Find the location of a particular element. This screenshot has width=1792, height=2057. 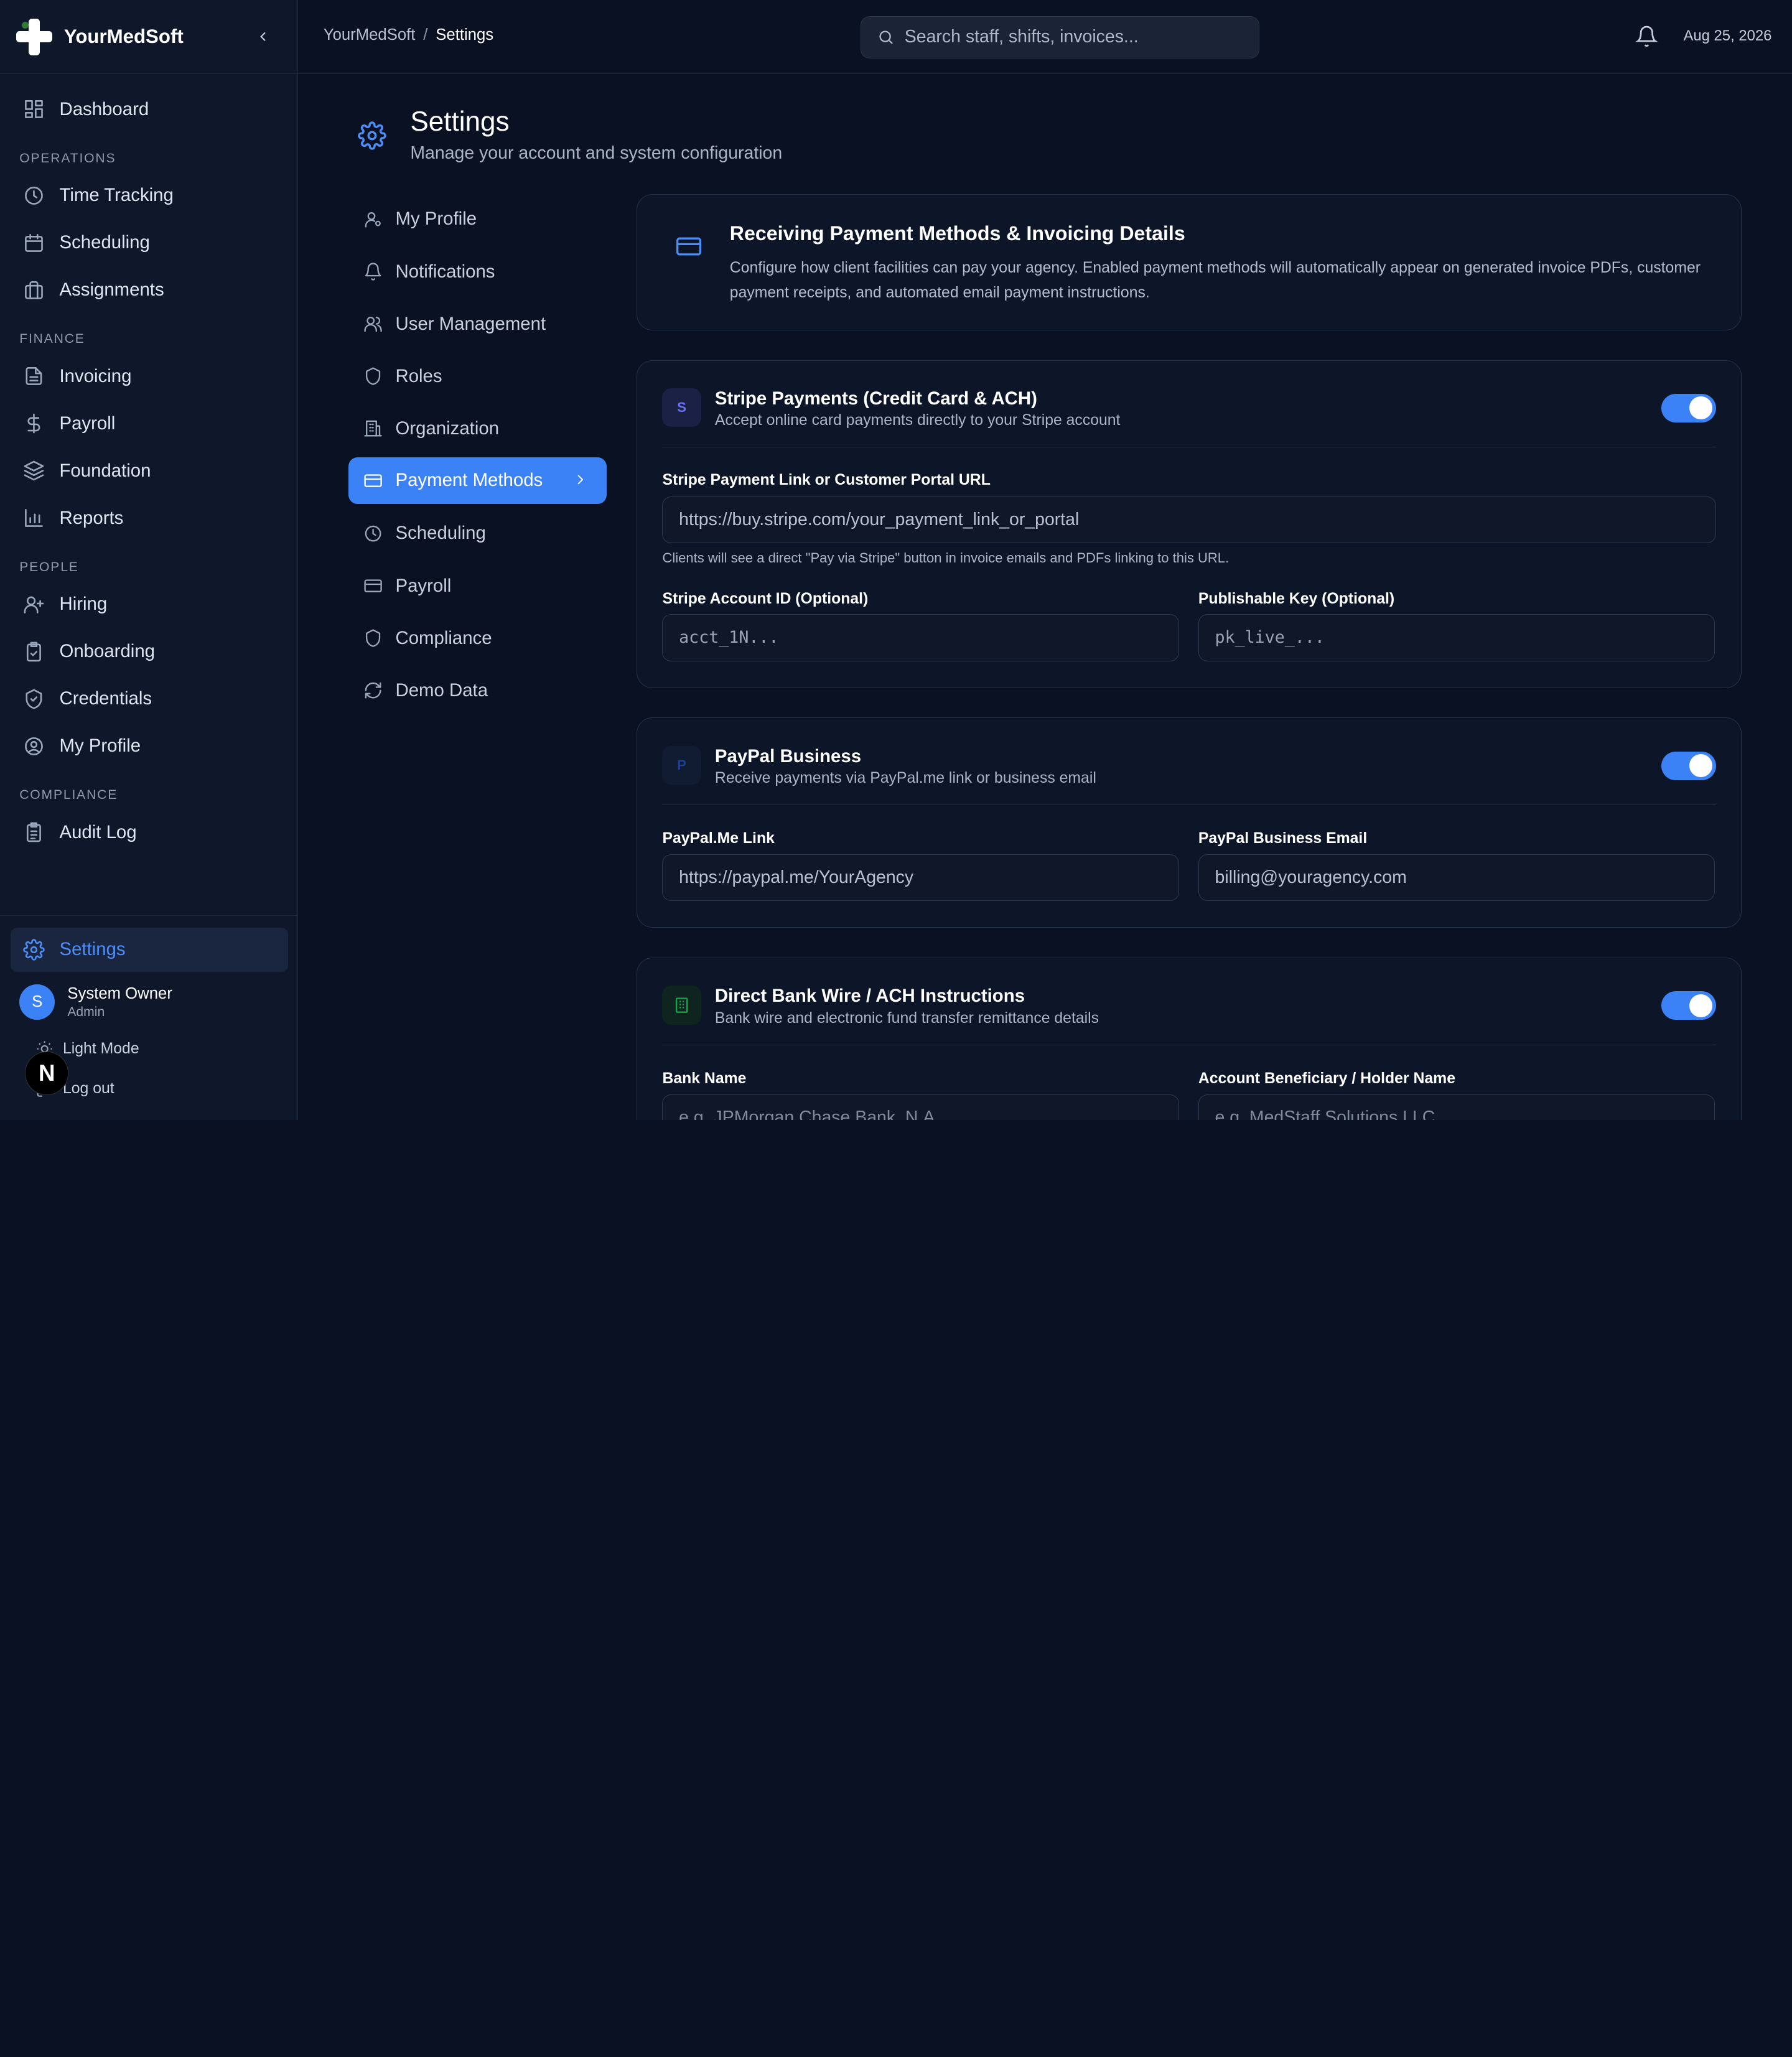

stripe-toggle is located at coordinates (1688, 407).